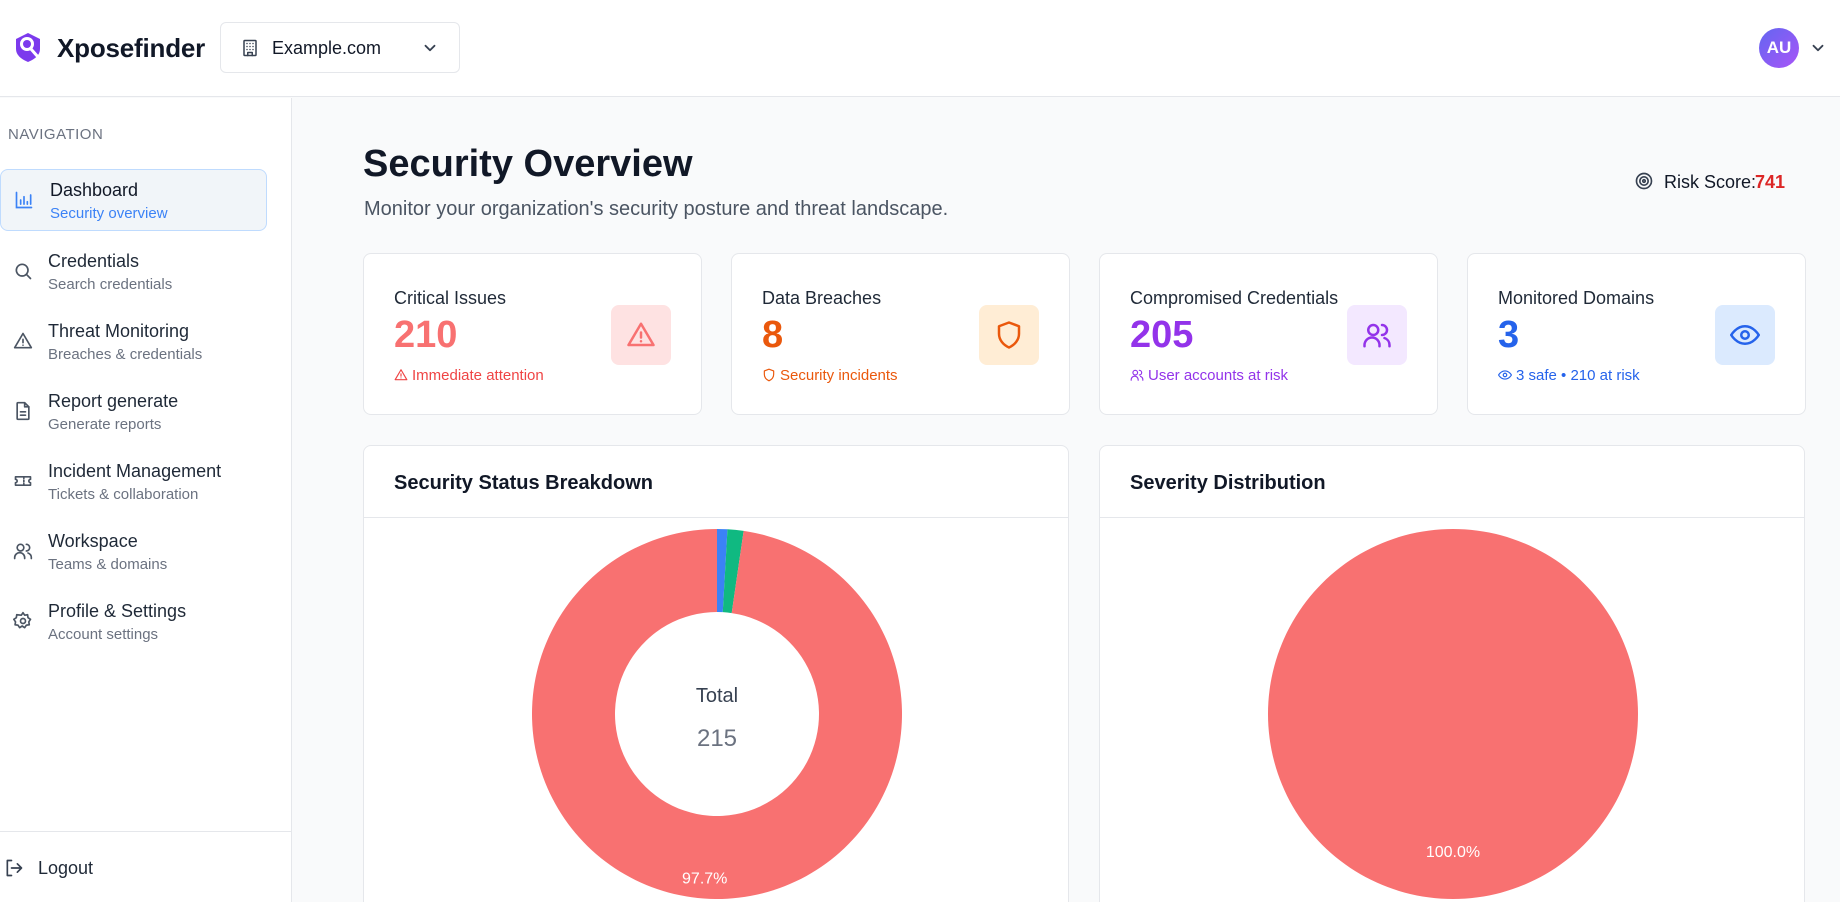 Image resolution: width=1840 pixels, height=902 pixels. I want to click on stat-card-value: 210, so click(426, 335).